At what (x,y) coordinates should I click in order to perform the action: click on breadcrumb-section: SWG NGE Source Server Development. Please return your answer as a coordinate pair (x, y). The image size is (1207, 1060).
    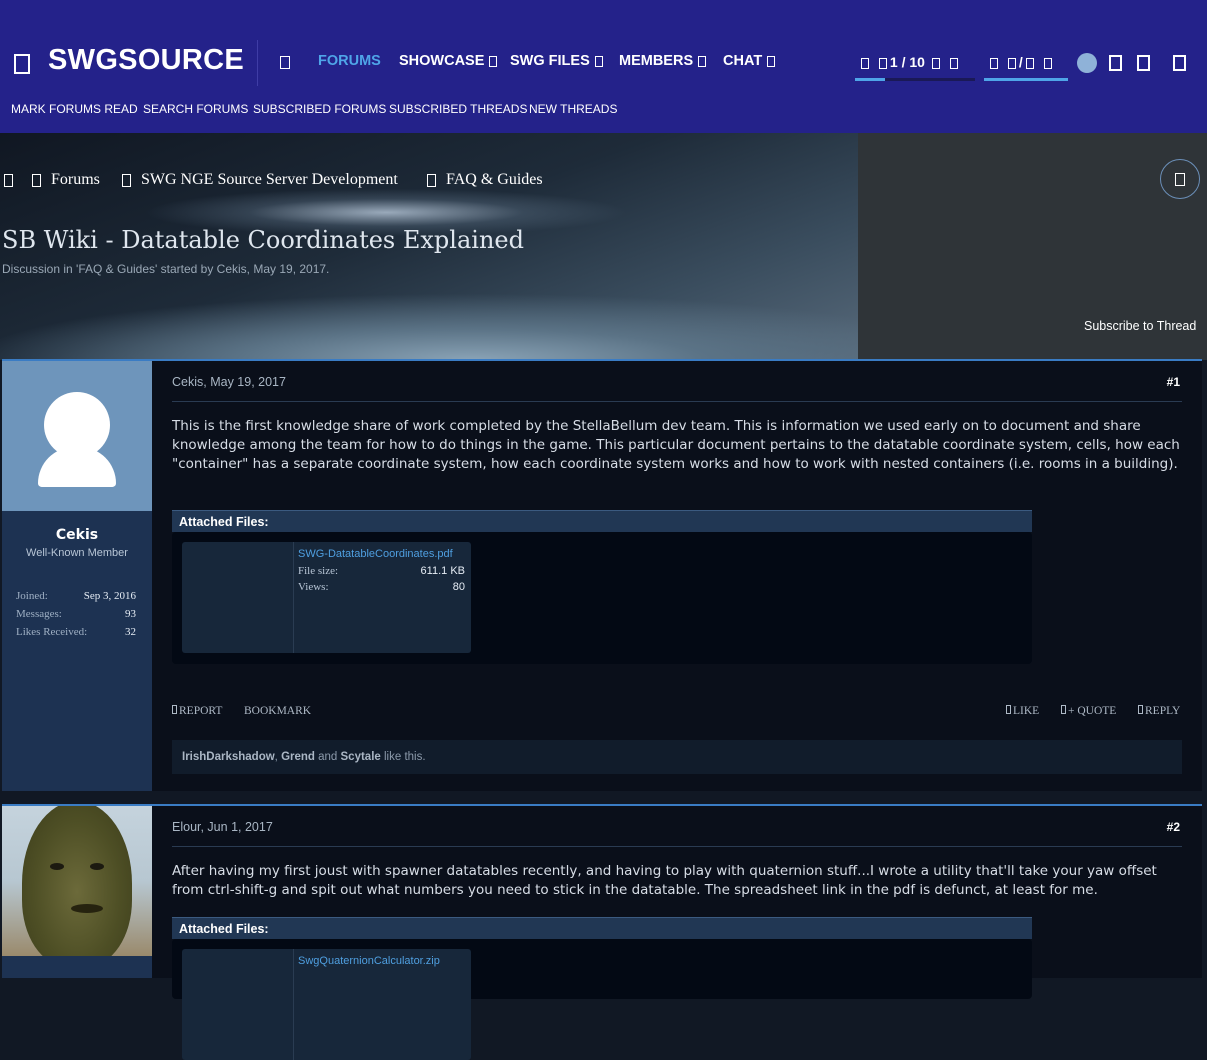
    Looking at the image, I should click on (260, 180).